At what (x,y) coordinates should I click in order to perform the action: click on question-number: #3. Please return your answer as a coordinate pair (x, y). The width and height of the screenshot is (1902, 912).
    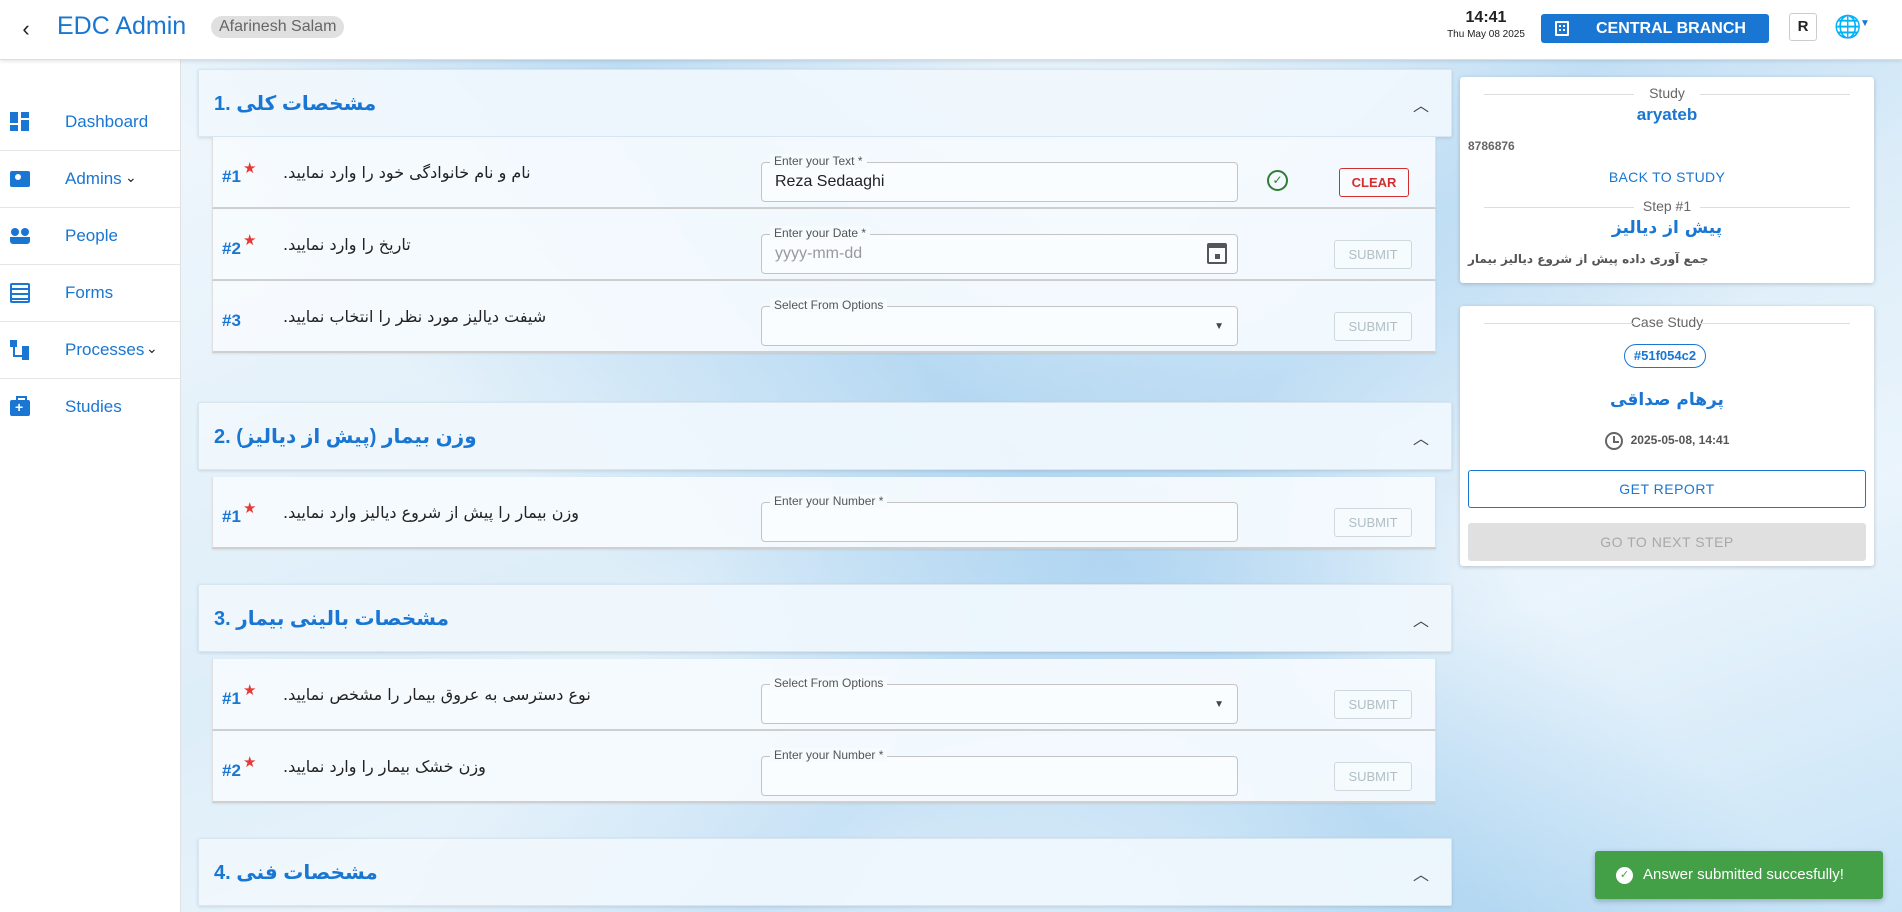
    Looking at the image, I should click on (231, 320).